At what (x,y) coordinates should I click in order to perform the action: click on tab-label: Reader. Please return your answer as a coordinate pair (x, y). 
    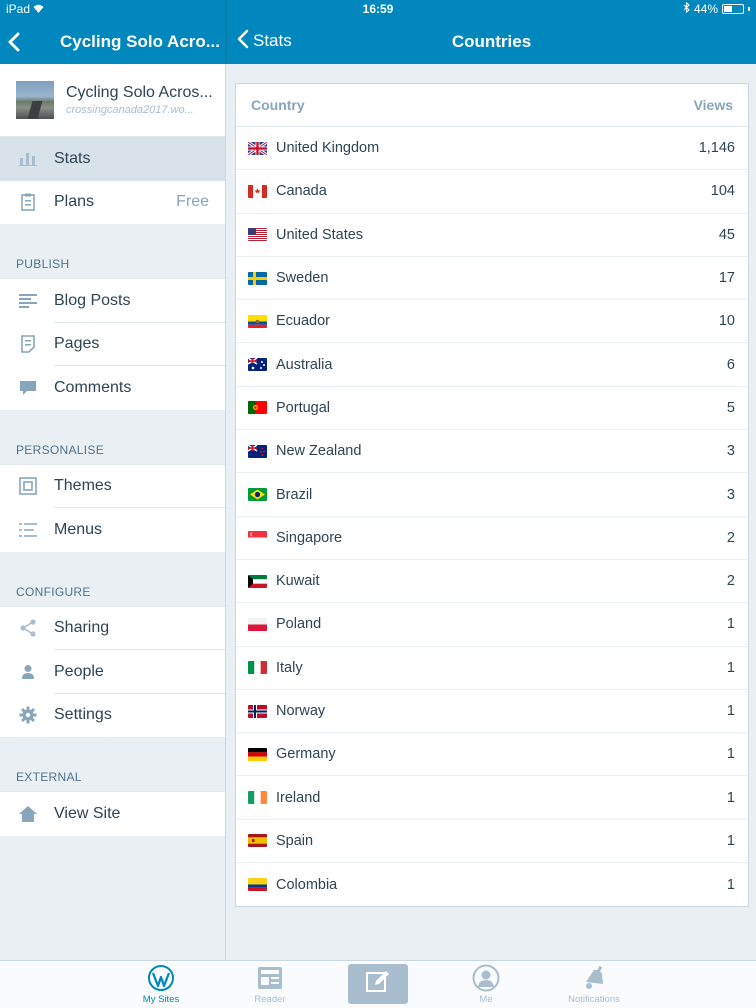
    Looking at the image, I should click on (270, 999).